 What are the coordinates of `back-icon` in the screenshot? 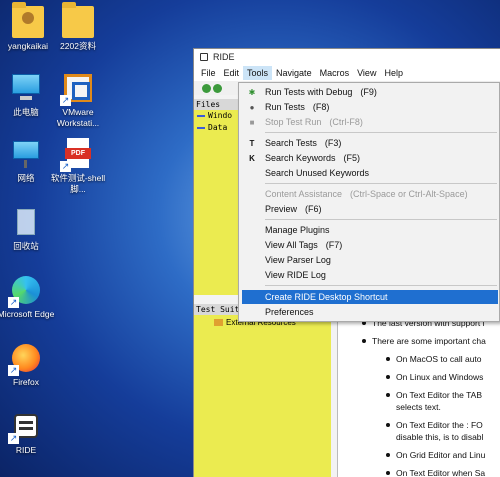 It's located at (206, 88).